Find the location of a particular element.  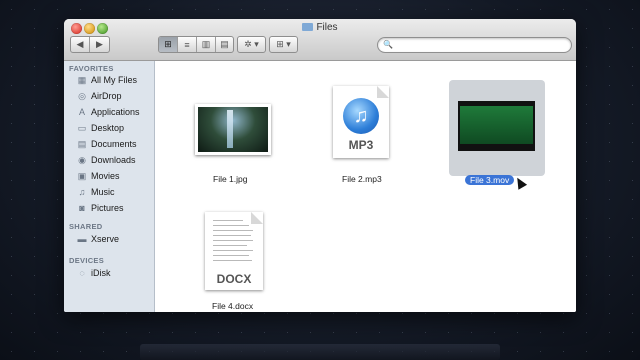

coverflow-view-button: ▤ is located at coordinates (224, 44).